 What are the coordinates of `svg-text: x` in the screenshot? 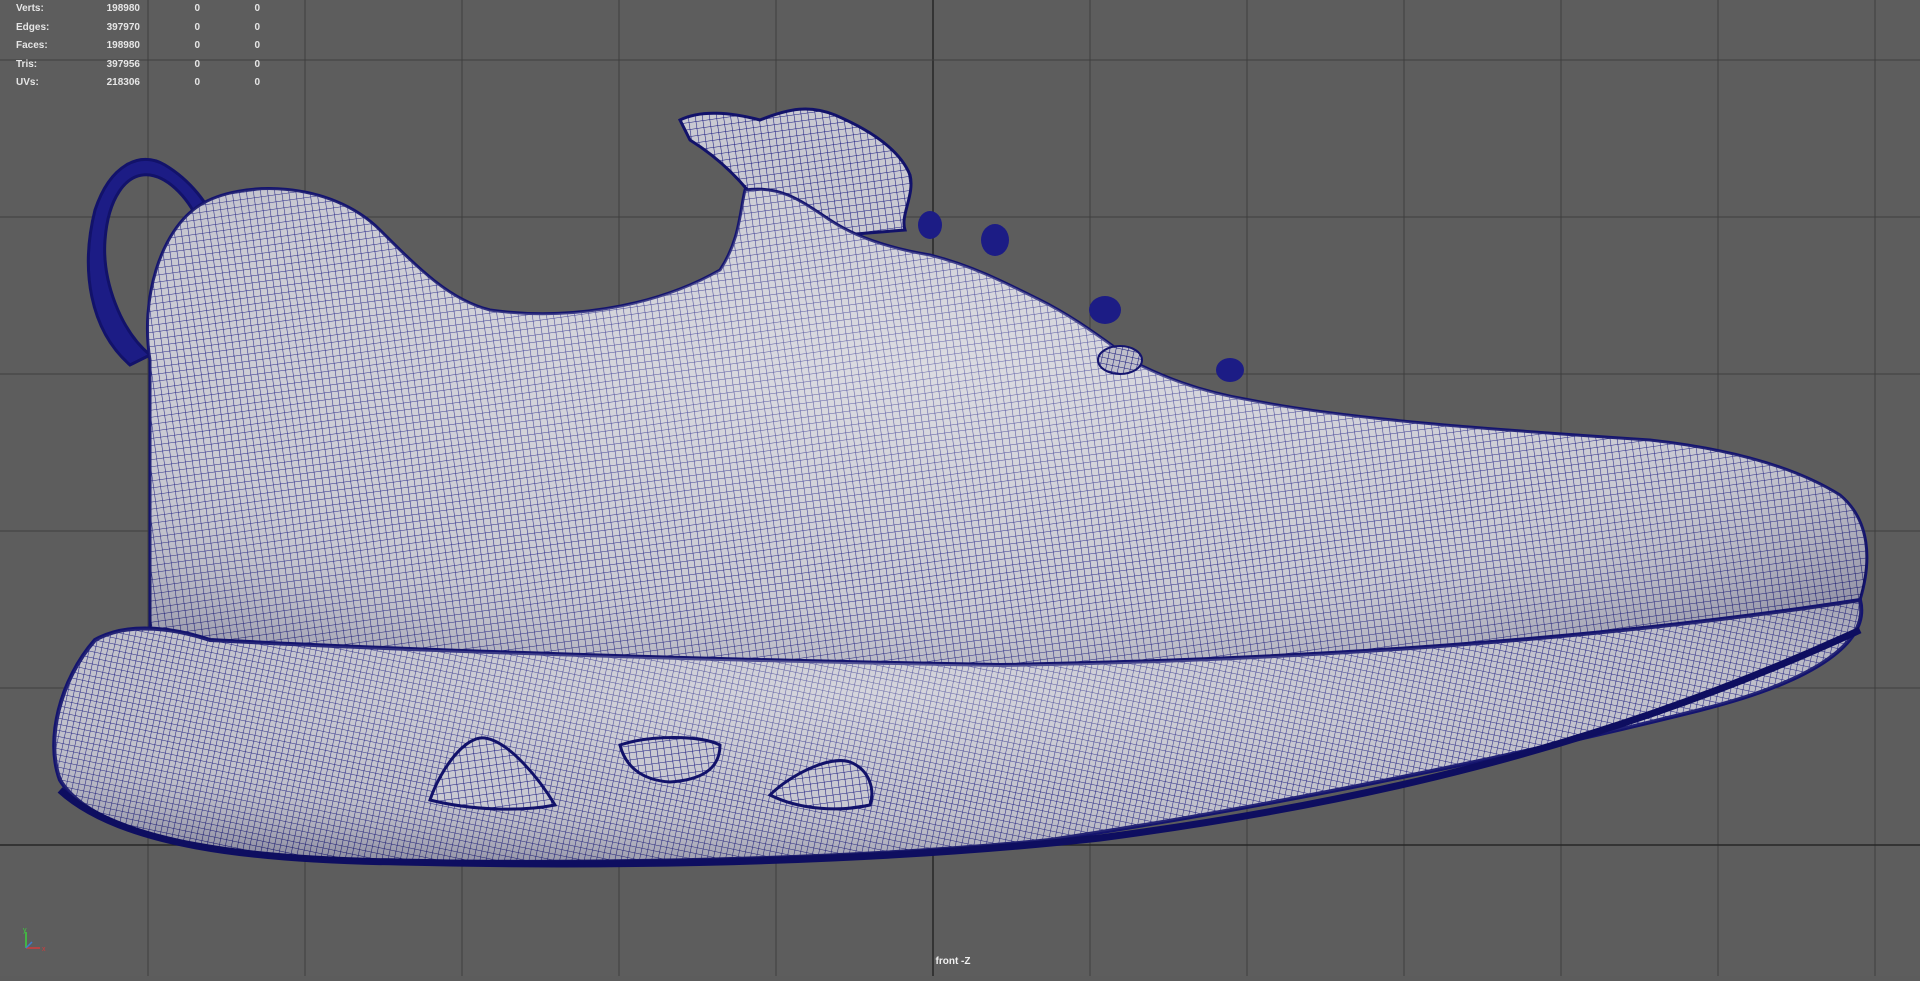 It's located at (44, 949).